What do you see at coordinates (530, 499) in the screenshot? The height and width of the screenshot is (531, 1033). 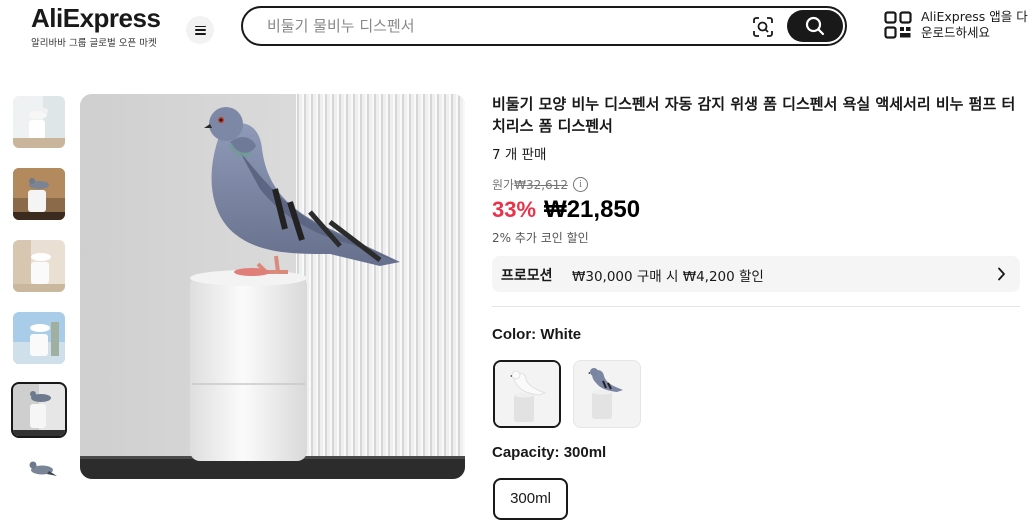 I see `capacity-option-300ml: 300ml` at bounding box center [530, 499].